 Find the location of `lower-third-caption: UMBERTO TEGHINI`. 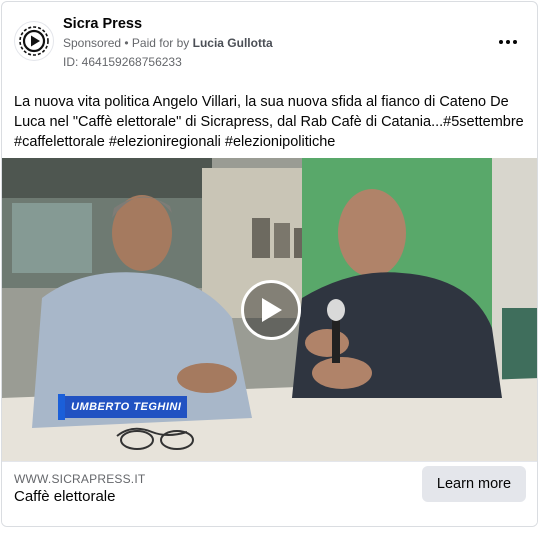

lower-third-caption: UMBERTO TEGHINI is located at coordinates (123, 407).